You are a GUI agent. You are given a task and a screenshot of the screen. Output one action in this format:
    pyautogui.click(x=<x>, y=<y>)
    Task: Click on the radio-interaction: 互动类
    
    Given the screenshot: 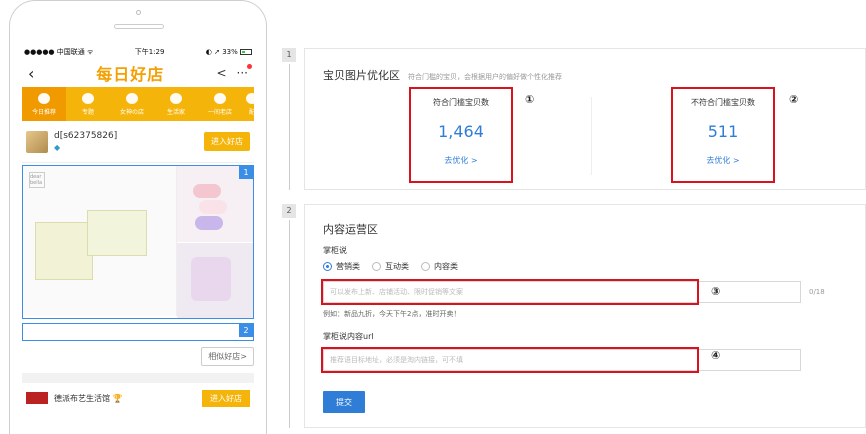 What is the action you would take?
    pyautogui.click(x=390, y=266)
    